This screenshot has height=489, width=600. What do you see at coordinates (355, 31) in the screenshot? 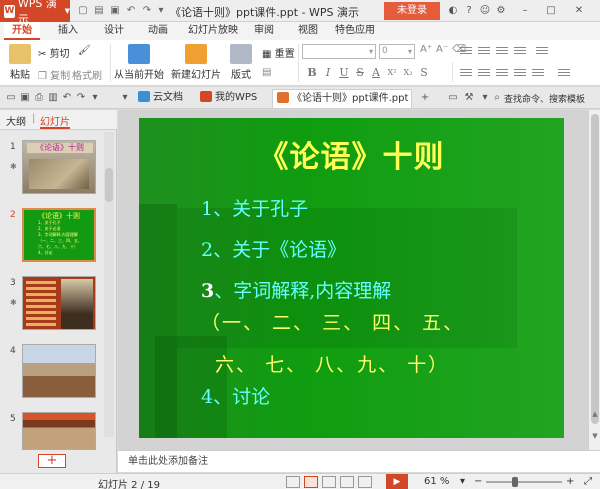
I see `tab-special: 特色应用` at bounding box center [355, 31].